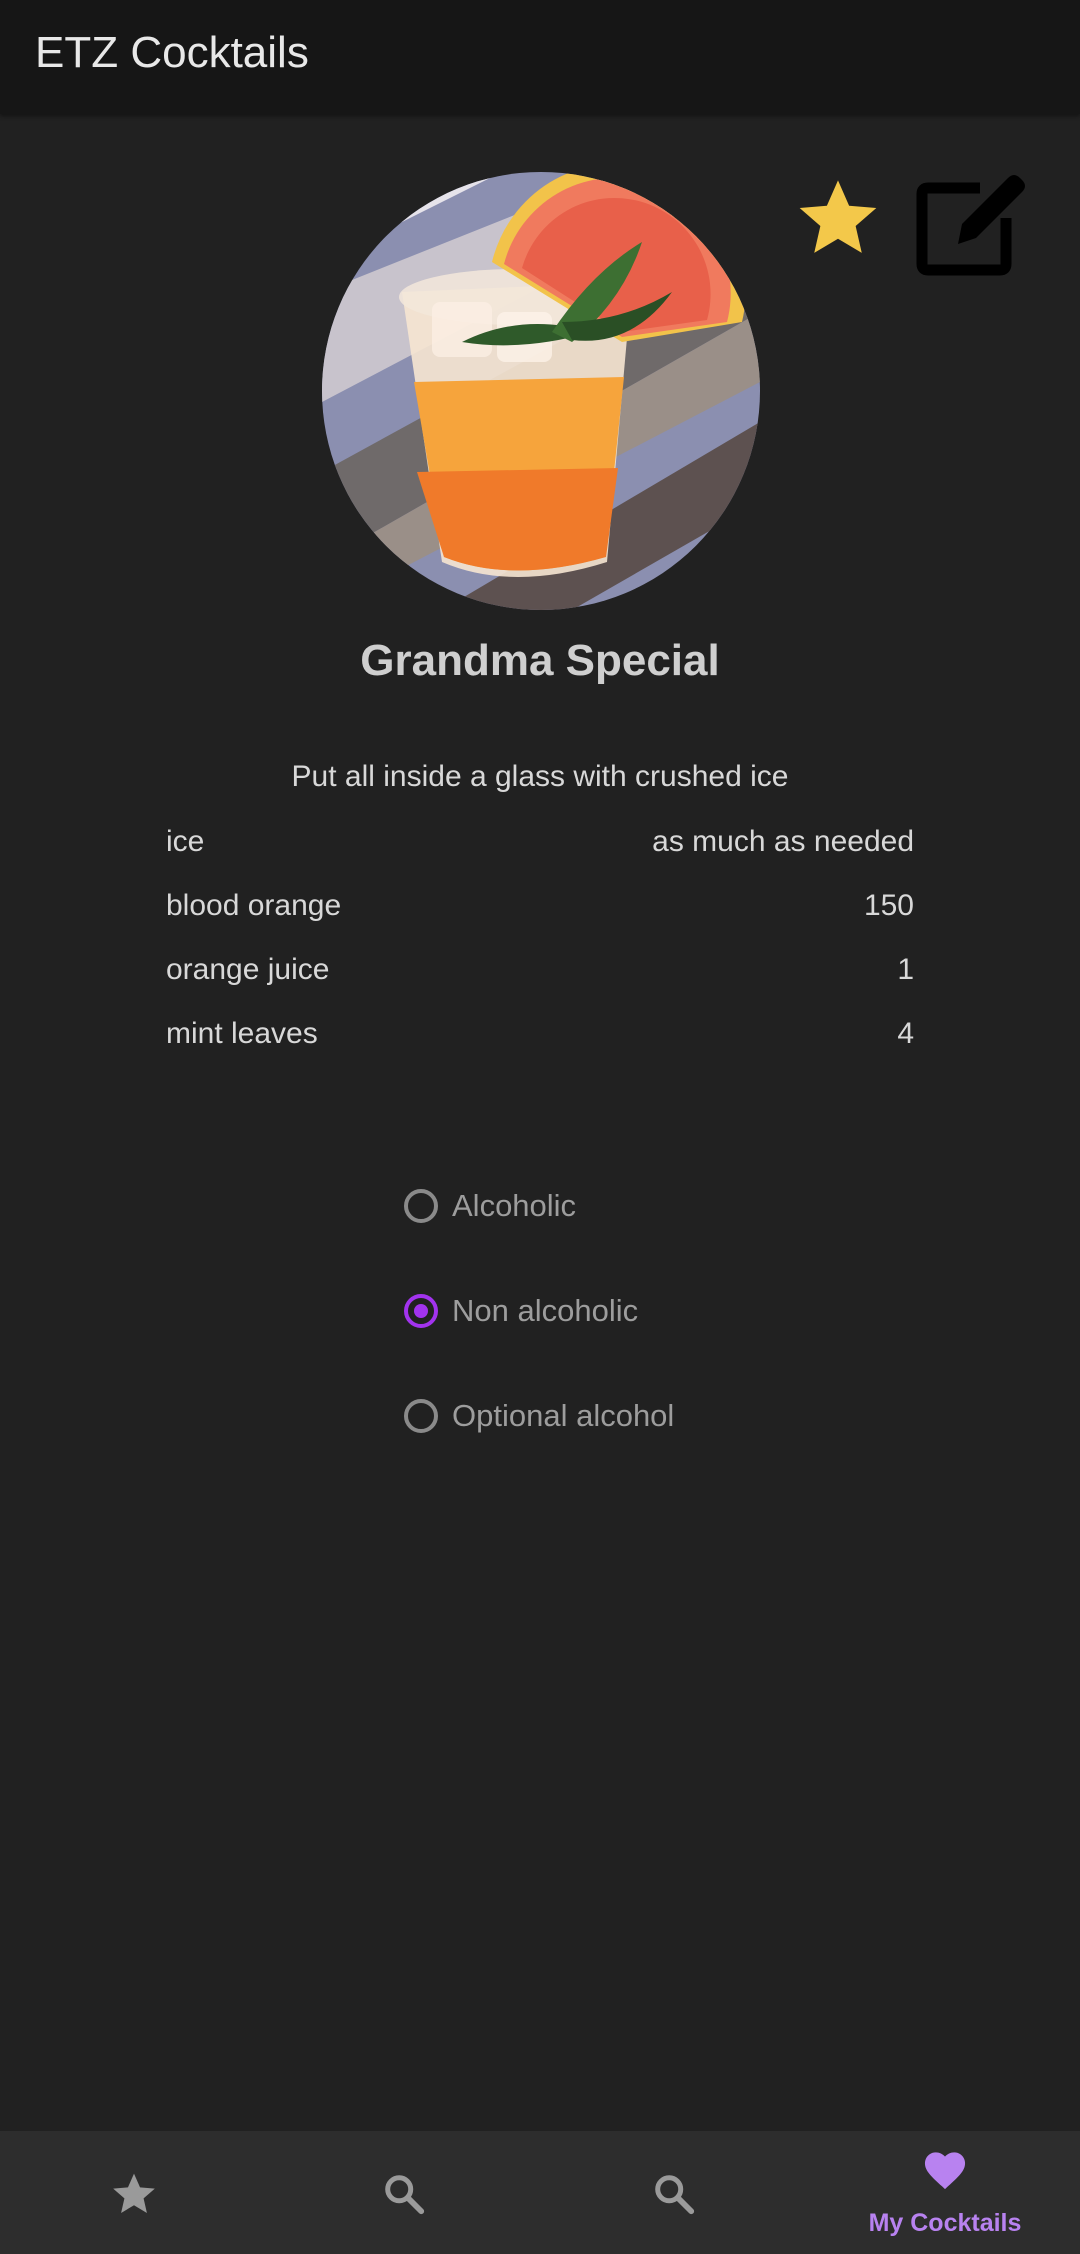 This screenshot has width=1080, height=2254. I want to click on radio-non-alcoholic: Non alcoholic, so click(521, 1311).